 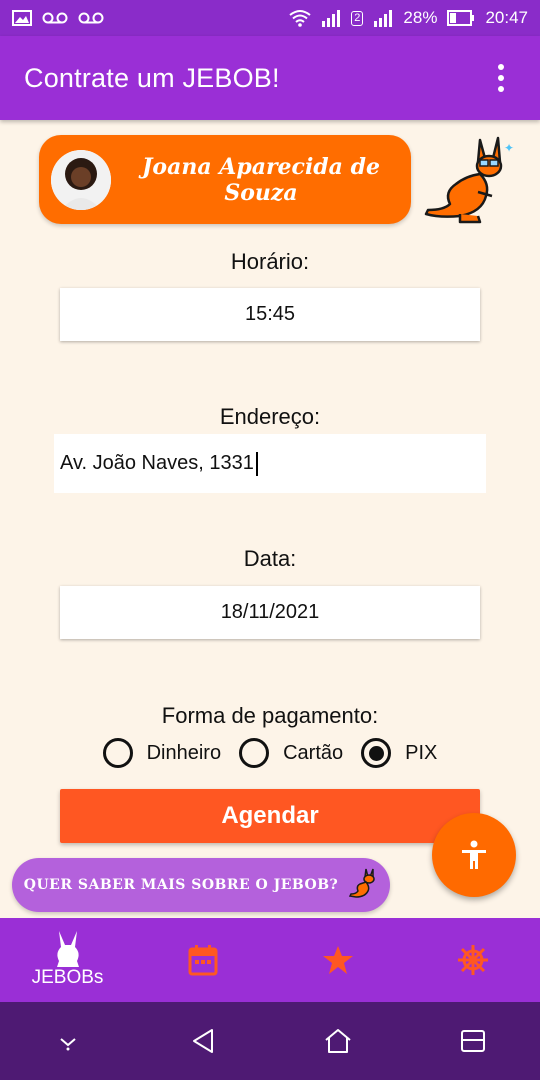 I want to click on date-field: 18/11/2021, so click(x=270, y=612).